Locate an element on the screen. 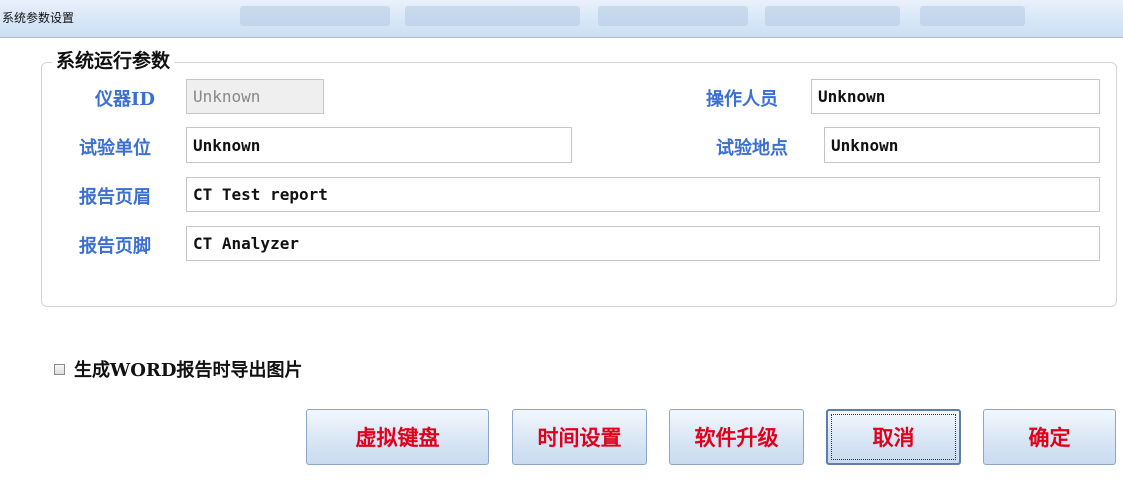 This screenshot has width=1123, height=481. time-settings-button: 时间设置 is located at coordinates (579, 437).